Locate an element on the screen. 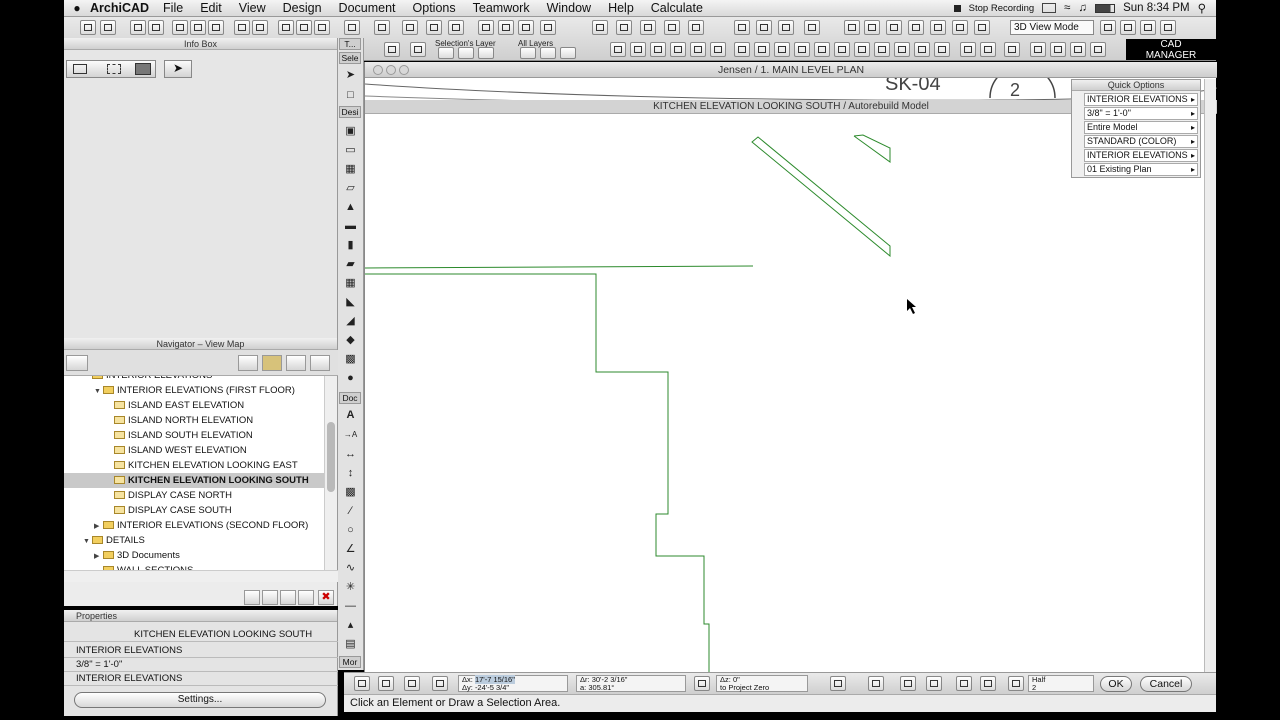 The height and width of the screenshot is (720, 1280). copy-button is located at coordinates (198, 27).